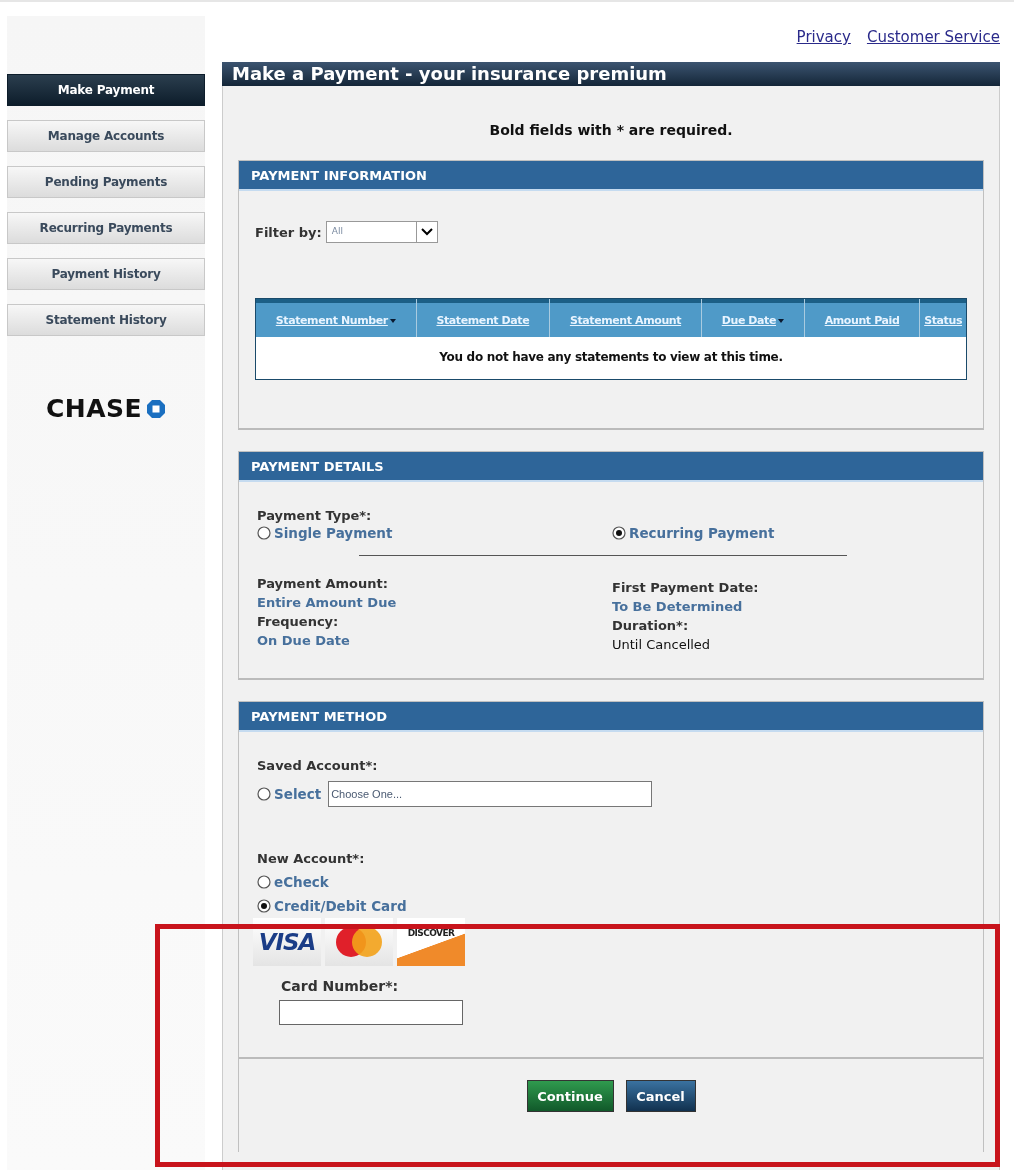  Describe the element at coordinates (611, 176) in the screenshot. I see `section-header: PAYMENT INFORMATION` at that location.